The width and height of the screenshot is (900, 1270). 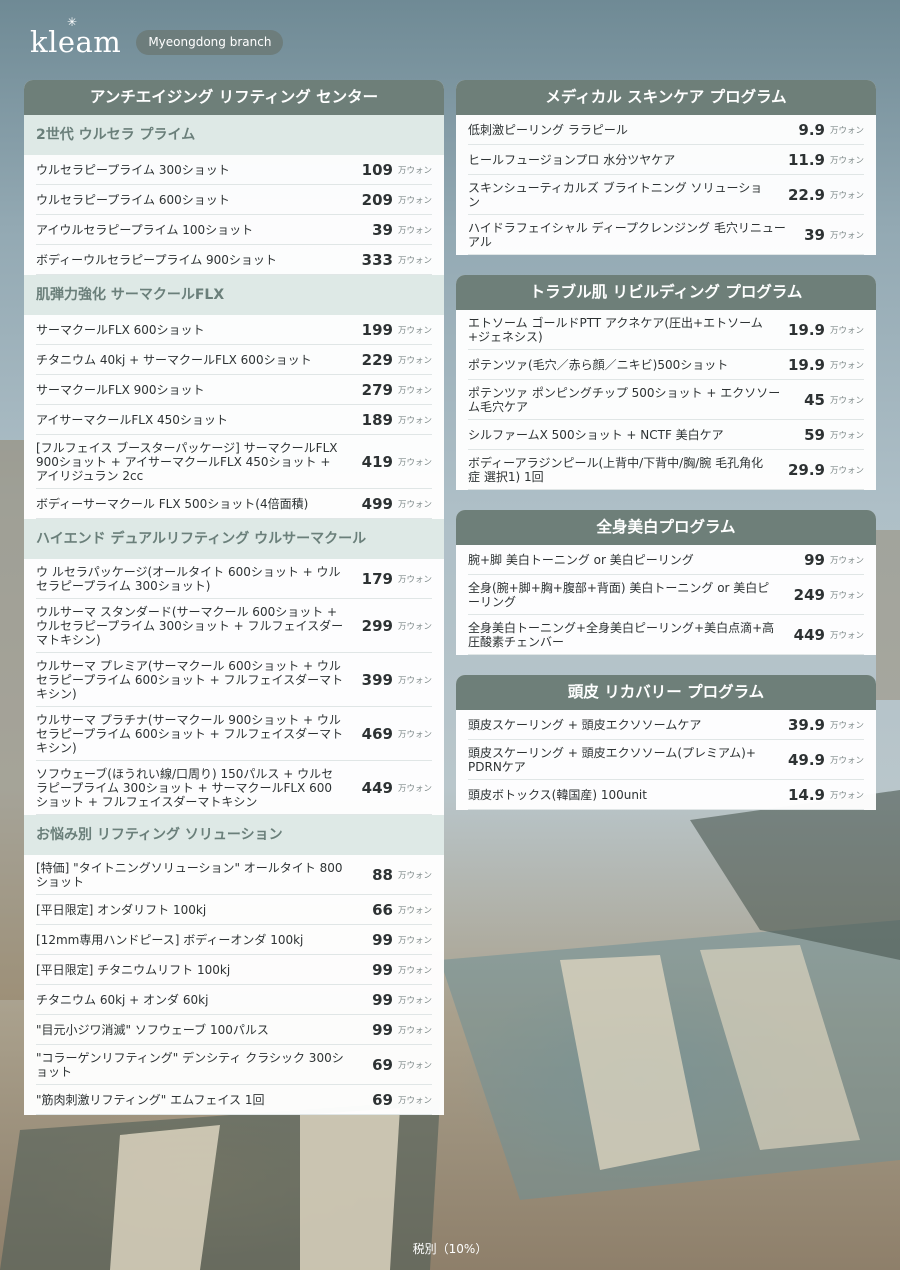 I want to click on menu-item: アイサーマクールFLX 450ショット 189 万ウォン, so click(x=234, y=420).